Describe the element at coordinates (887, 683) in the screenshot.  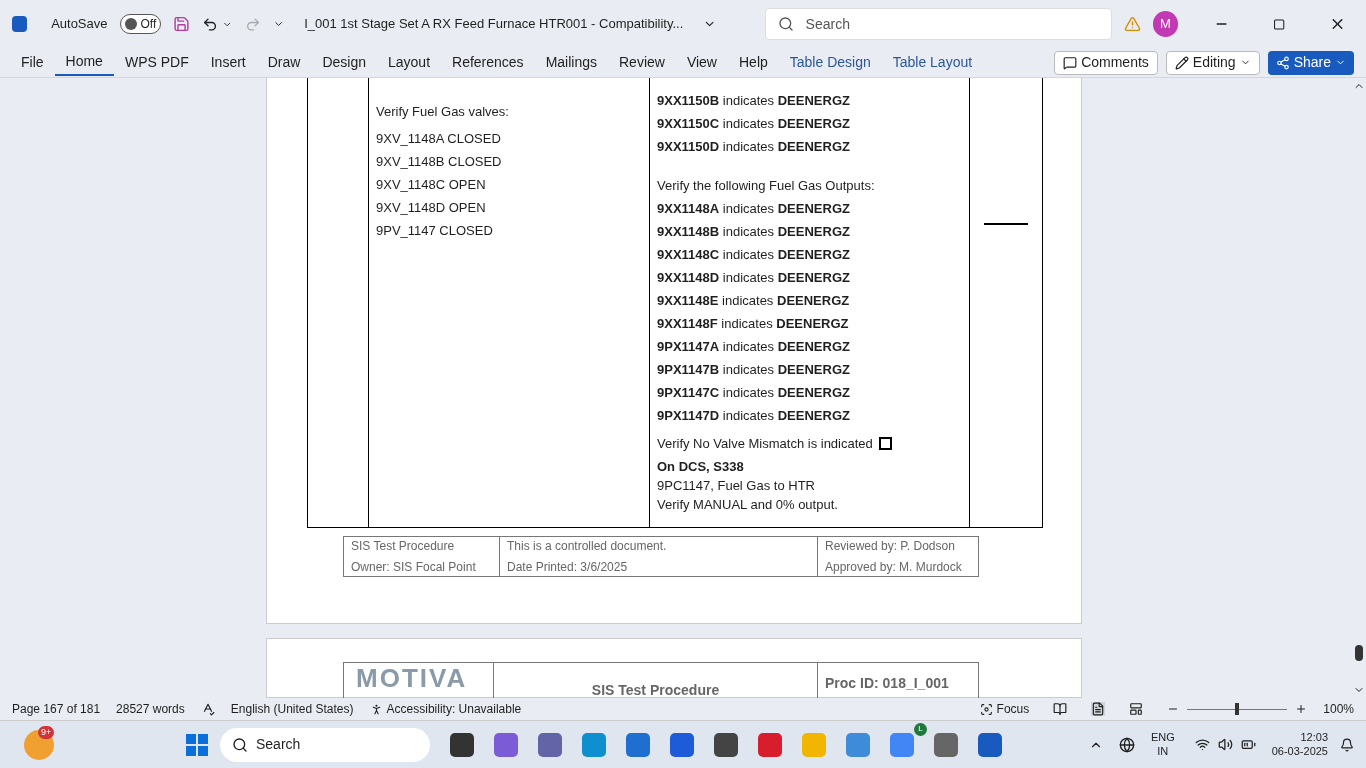
I see `proc-id: Proc ID: 018_I_001` at that location.